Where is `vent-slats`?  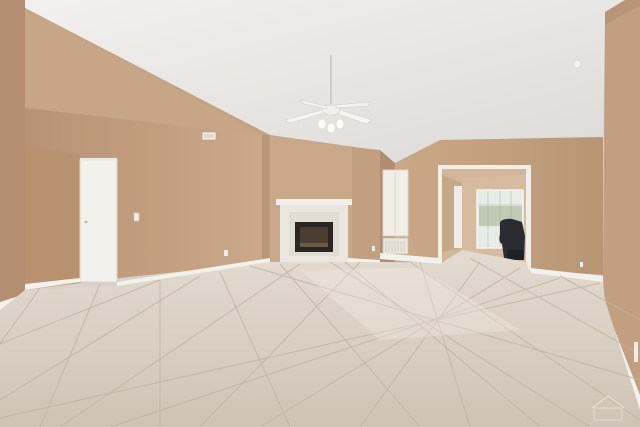
vent-slats is located at coordinates (395, 246).